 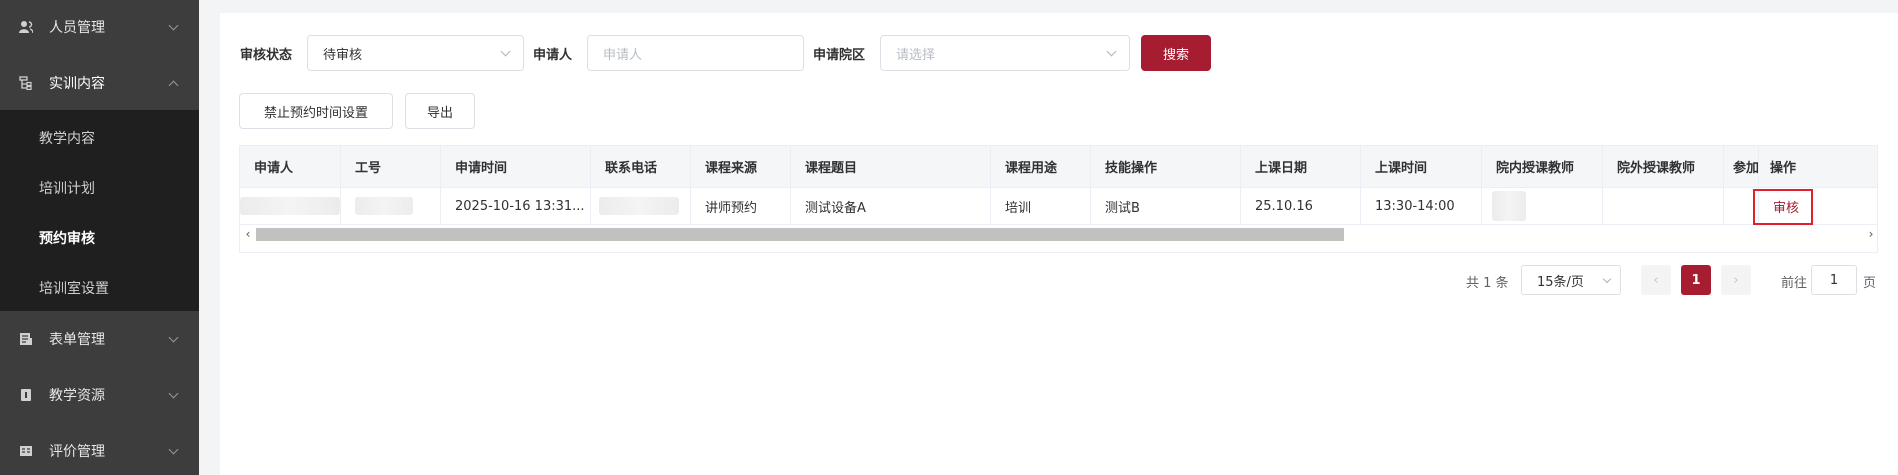 I want to click on skill-cell: 测试B, so click(x=1166, y=206).